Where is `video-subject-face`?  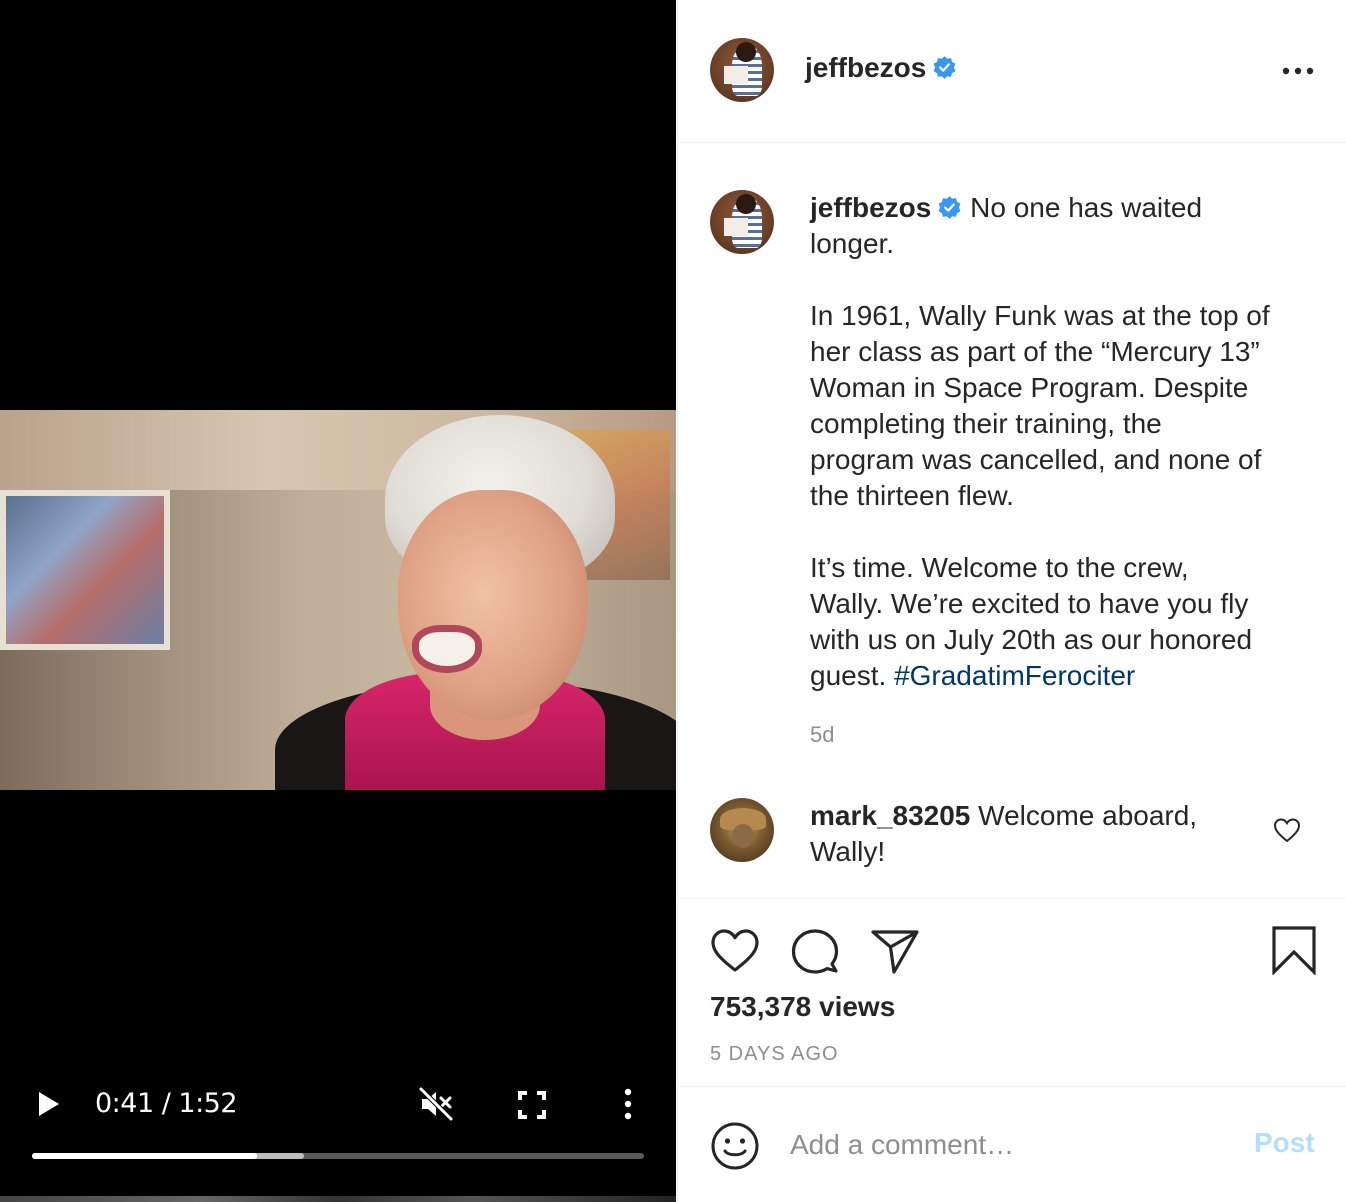 video-subject-face is located at coordinates (493, 605).